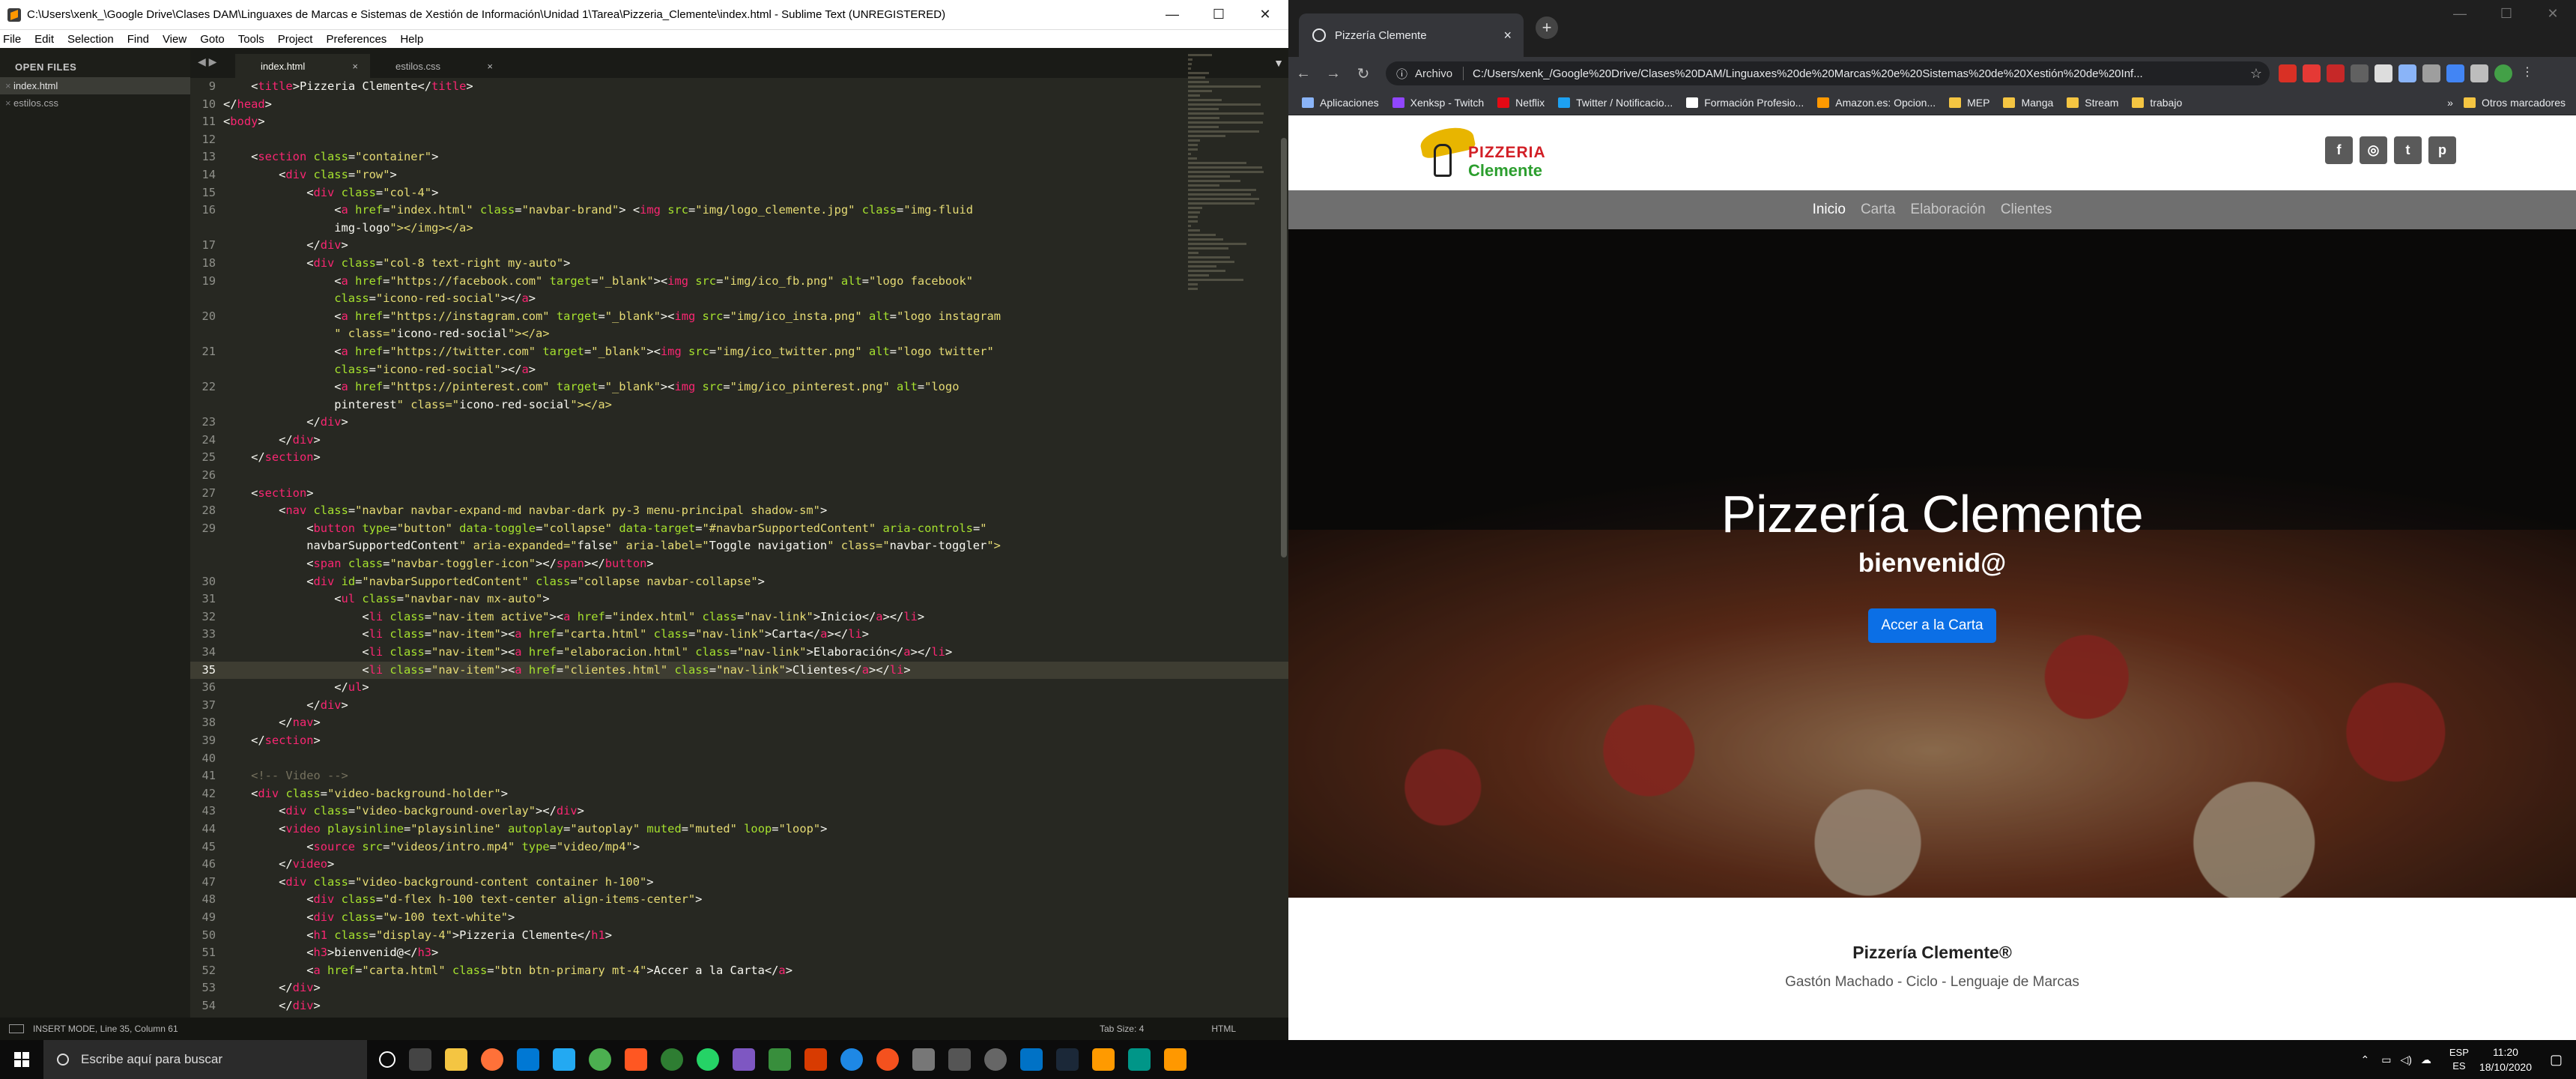 Image resolution: width=2576 pixels, height=1079 pixels. What do you see at coordinates (2408, 150) in the screenshot?
I see `twitter-icon: t` at bounding box center [2408, 150].